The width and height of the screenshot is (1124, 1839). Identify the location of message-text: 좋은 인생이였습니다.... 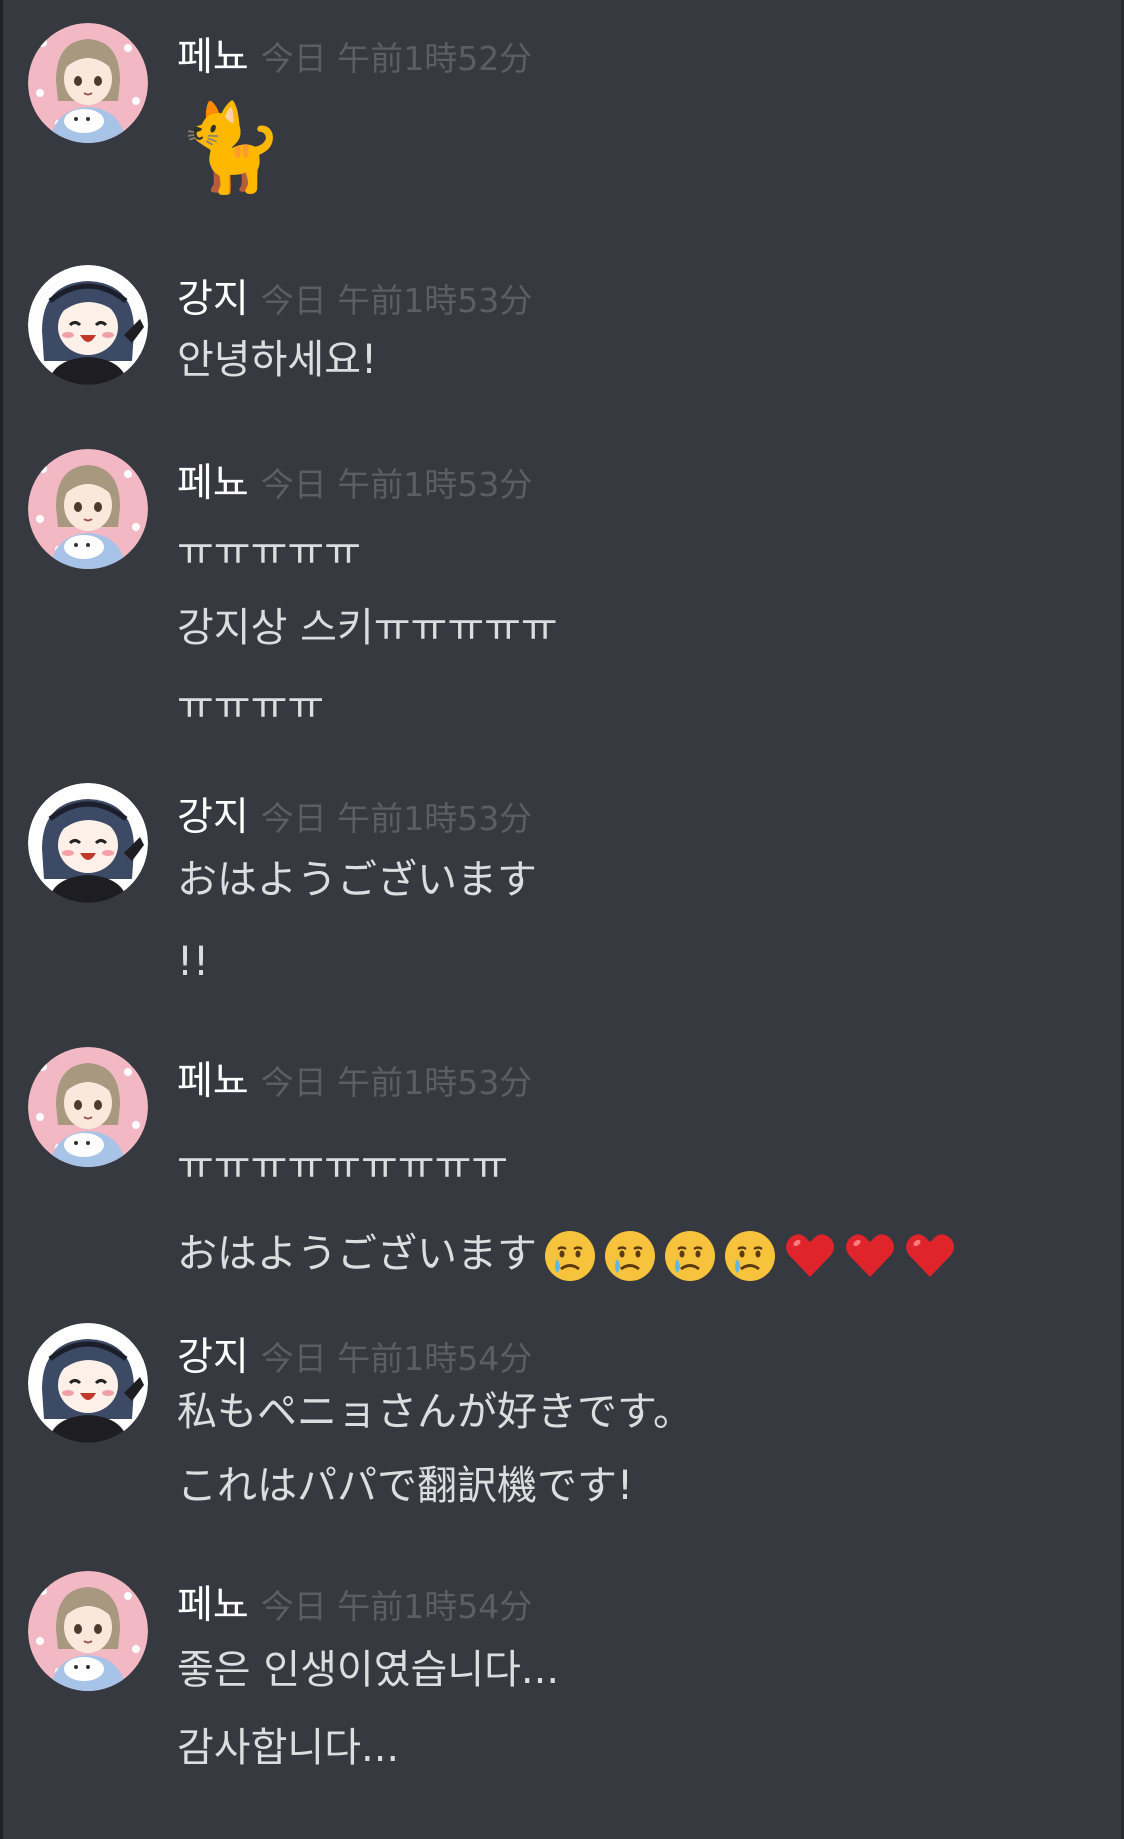
(368, 1670).